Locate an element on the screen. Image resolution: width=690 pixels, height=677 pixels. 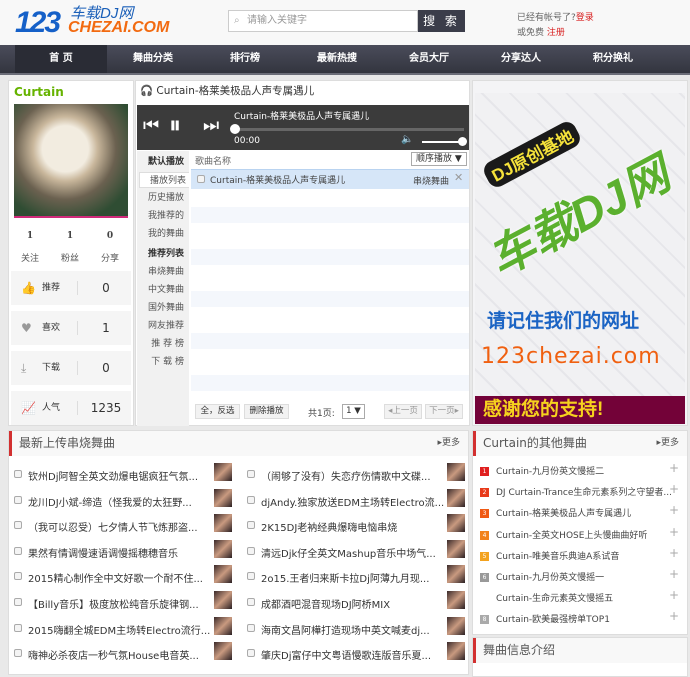
stat-label: 粉丝 is located at coordinates (70, 257).